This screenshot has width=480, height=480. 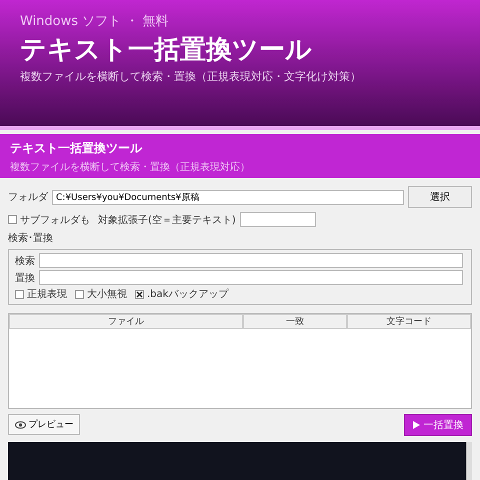 What do you see at coordinates (130, 167) in the screenshot?
I see `app-subtitle: 複数ファイルを横断して検索・置換（正規表現対応）` at bounding box center [130, 167].